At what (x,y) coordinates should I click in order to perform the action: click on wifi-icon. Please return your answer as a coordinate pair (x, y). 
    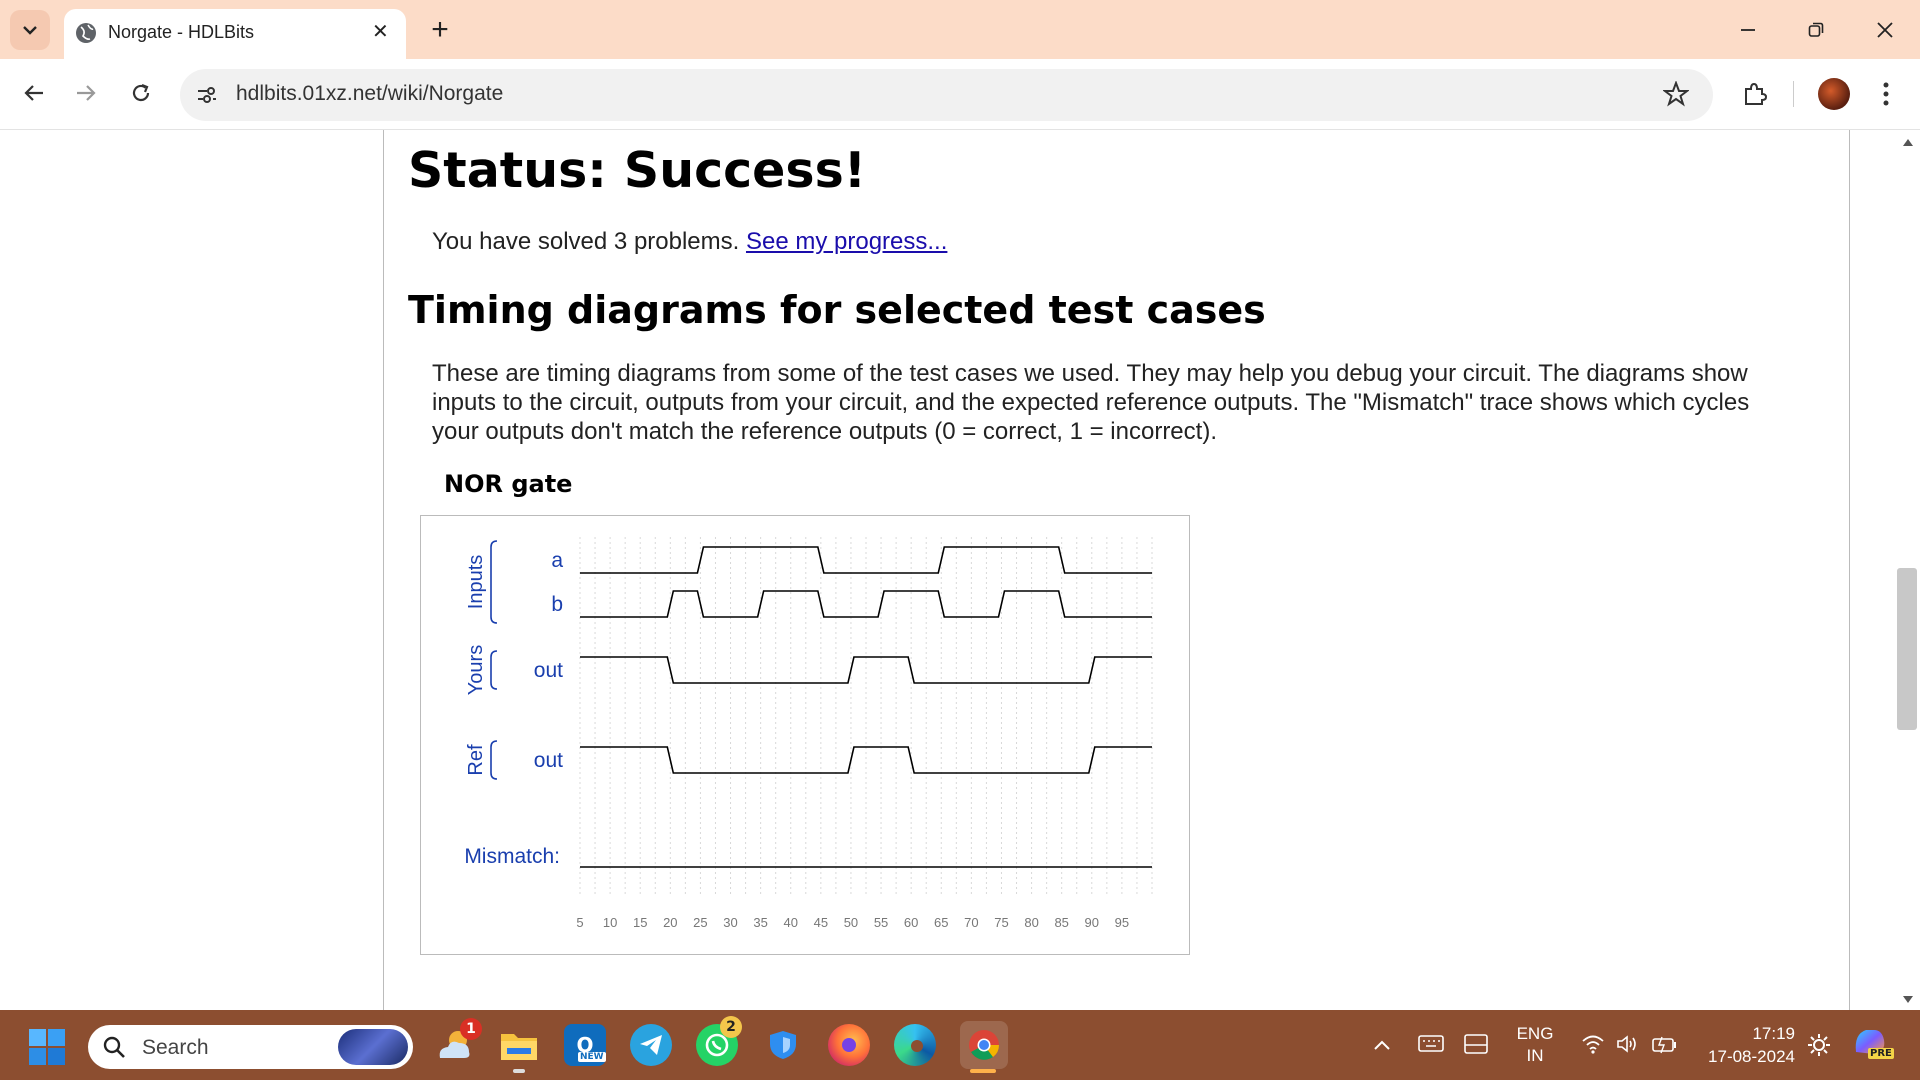
    Looking at the image, I should click on (1593, 1044).